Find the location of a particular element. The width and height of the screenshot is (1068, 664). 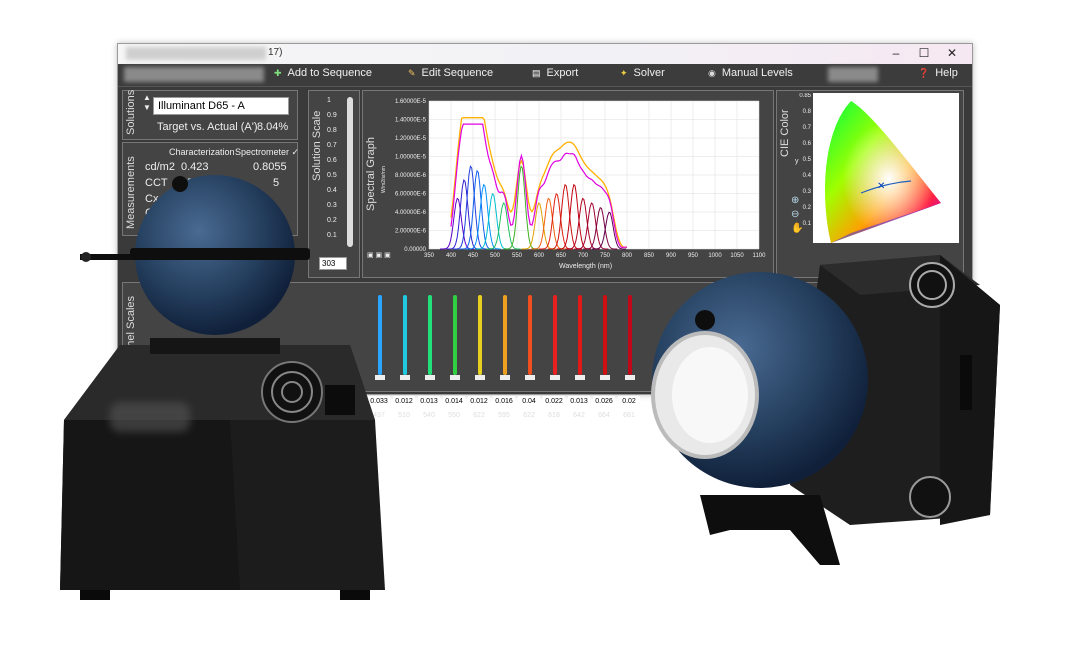

y-tick-label: 4.00000E-6 is located at coordinates (411, 213).